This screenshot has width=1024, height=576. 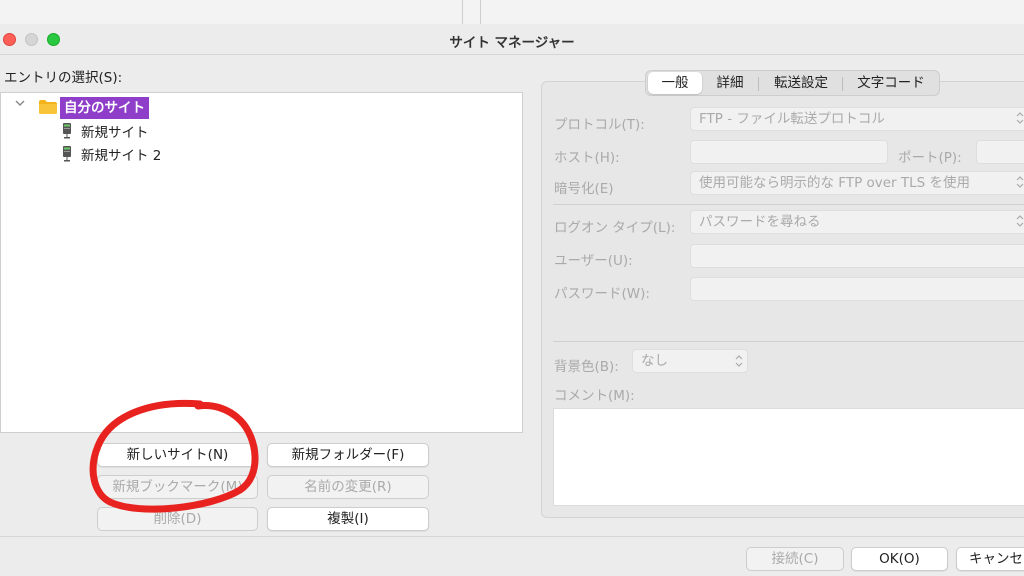 I want to click on duplicate-button: 複製(I), so click(x=348, y=519).